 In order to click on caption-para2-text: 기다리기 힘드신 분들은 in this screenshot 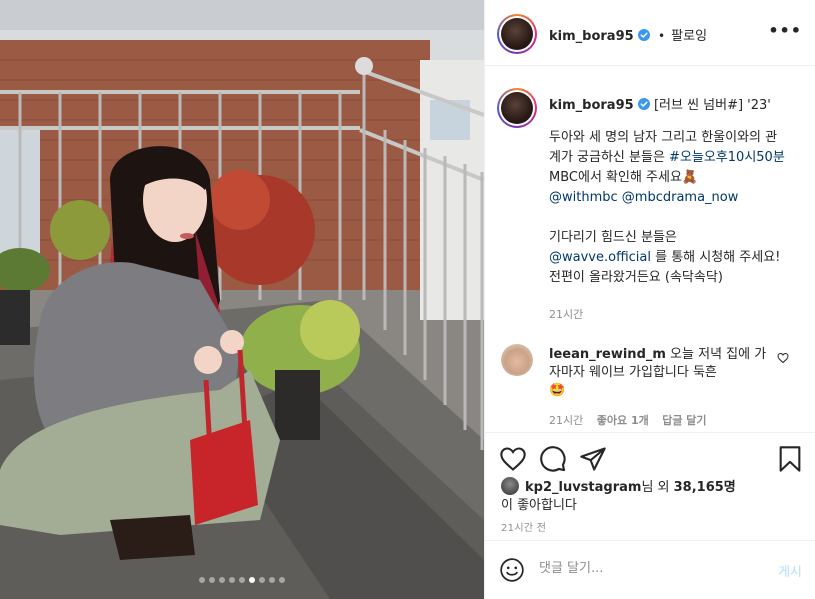, I will do `click(613, 237)`.